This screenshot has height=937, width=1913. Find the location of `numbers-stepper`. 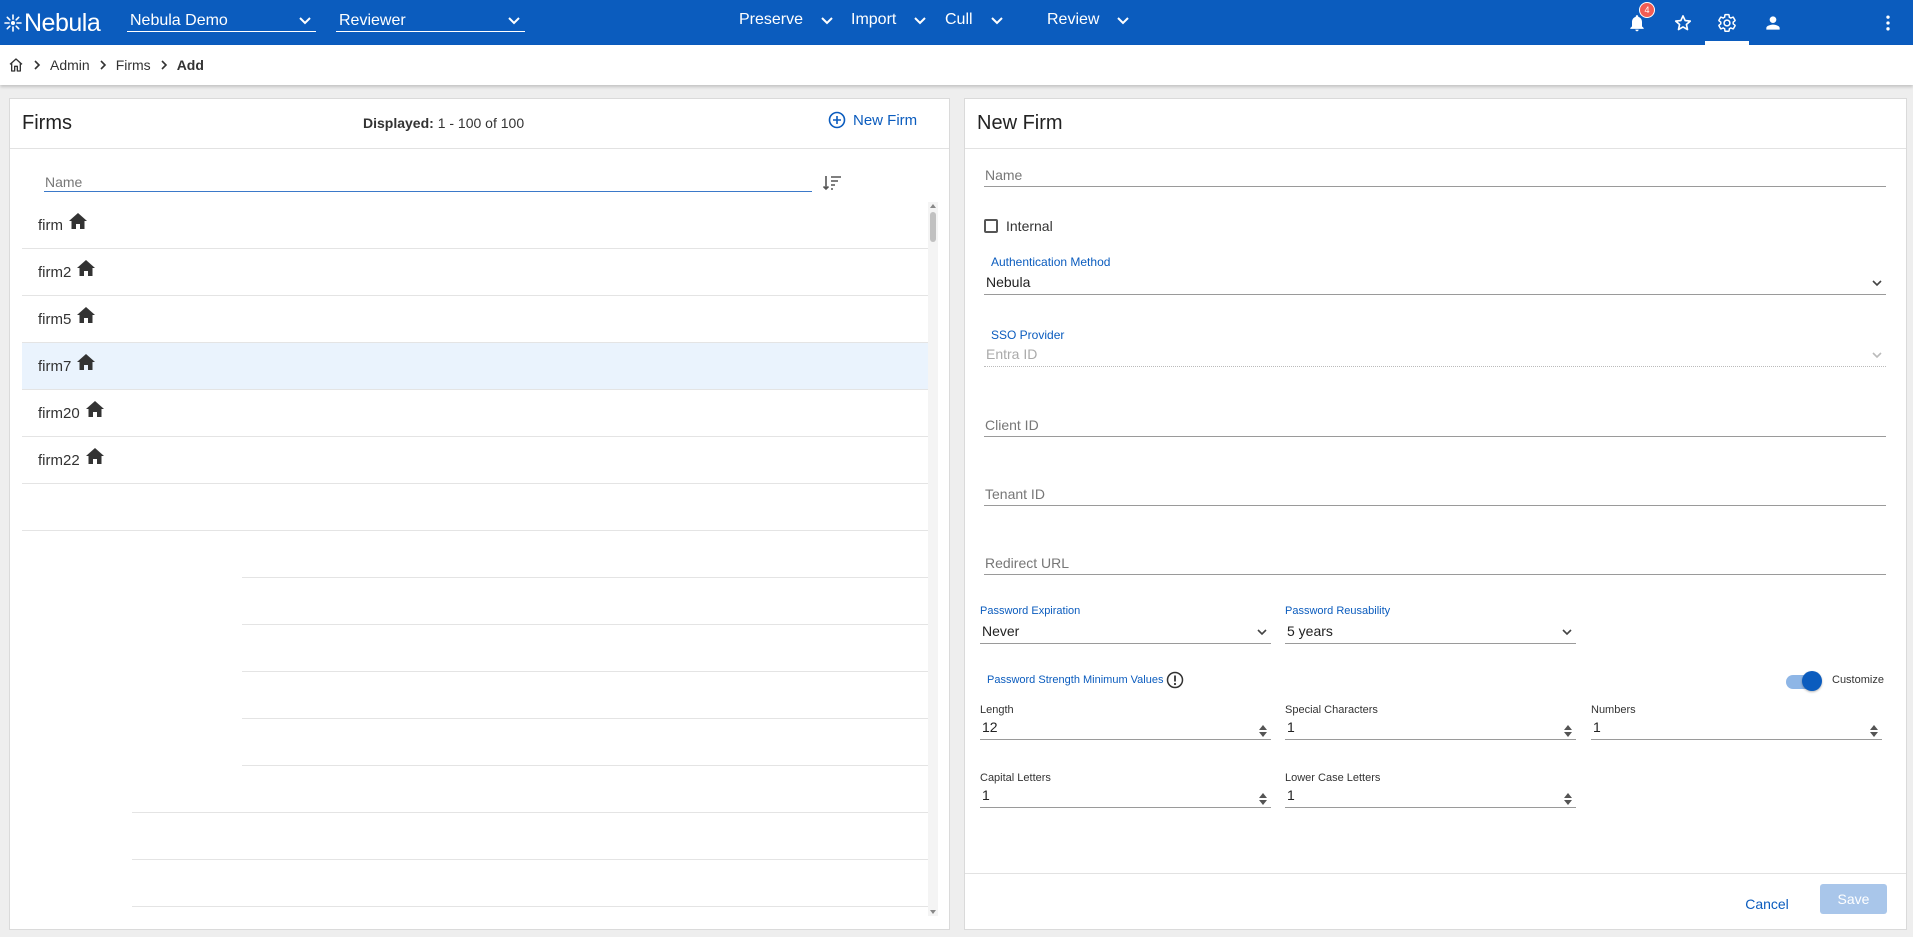

numbers-stepper is located at coordinates (1874, 731).